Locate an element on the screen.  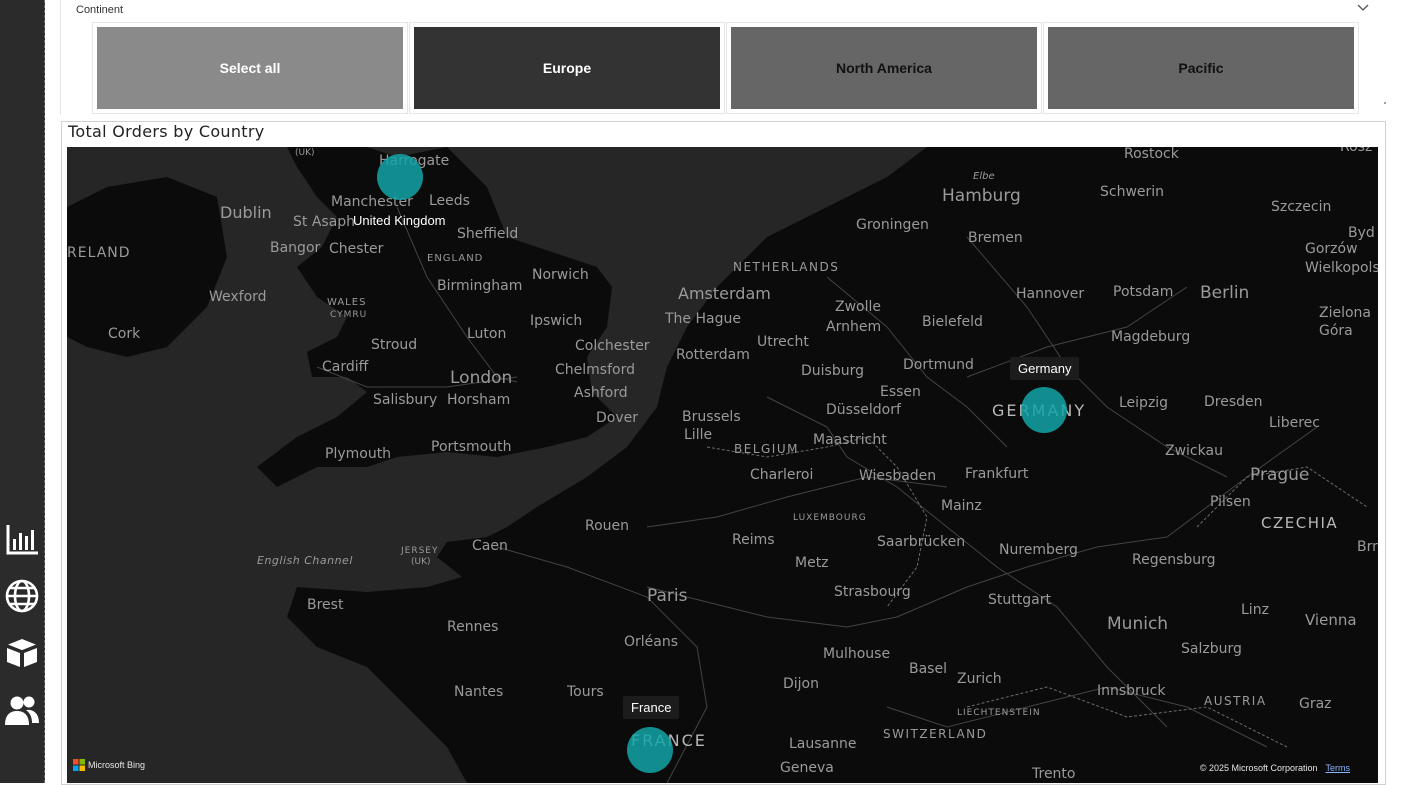
place-label: Colchester is located at coordinates (612, 346).